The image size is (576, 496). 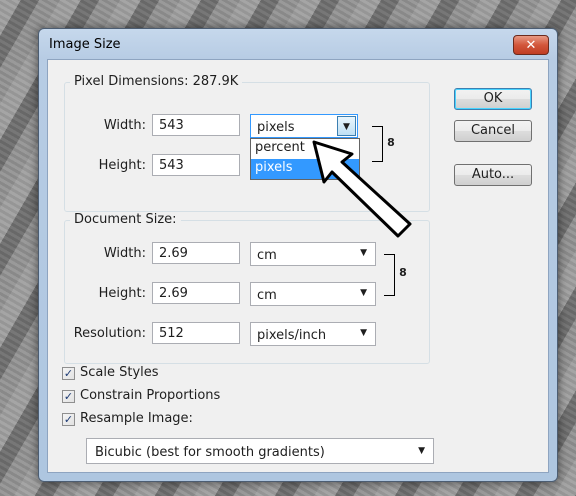 I want to click on pixel-height-value: 543, so click(x=171, y=165).